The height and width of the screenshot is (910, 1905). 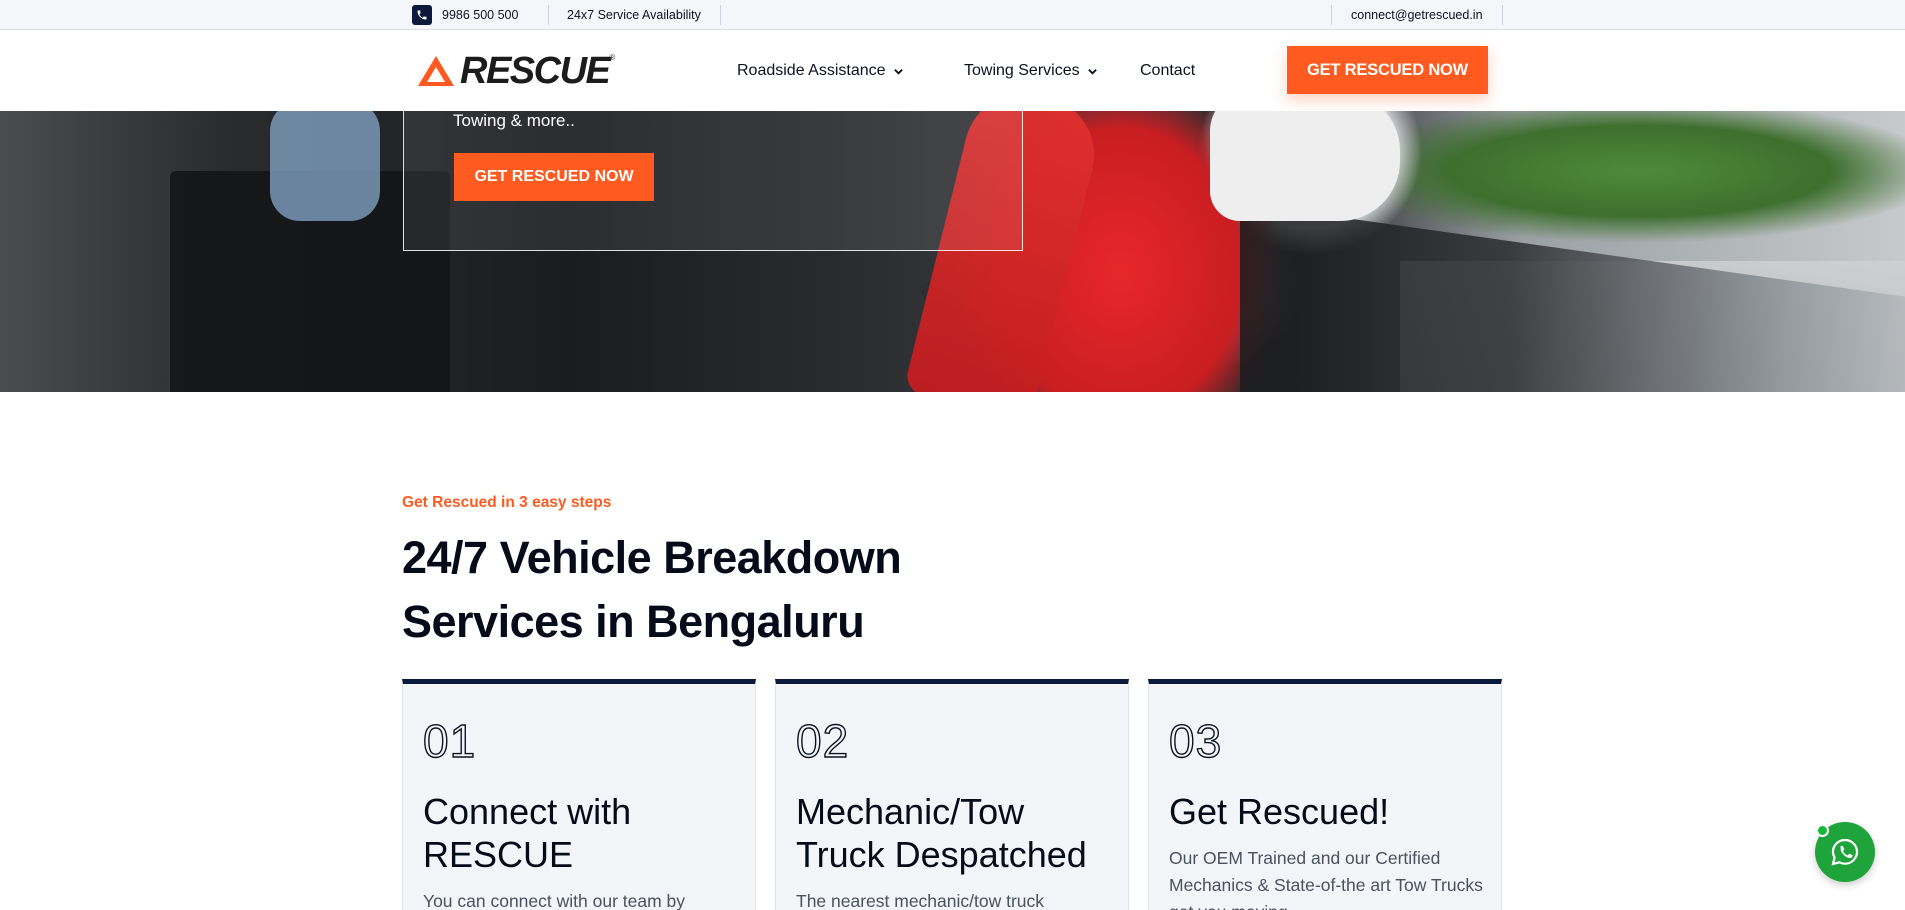 What do you see at coordinates (436, 71) in the screenshot?
I see `rescue-logo-icon` at bounding box center [436, 71].